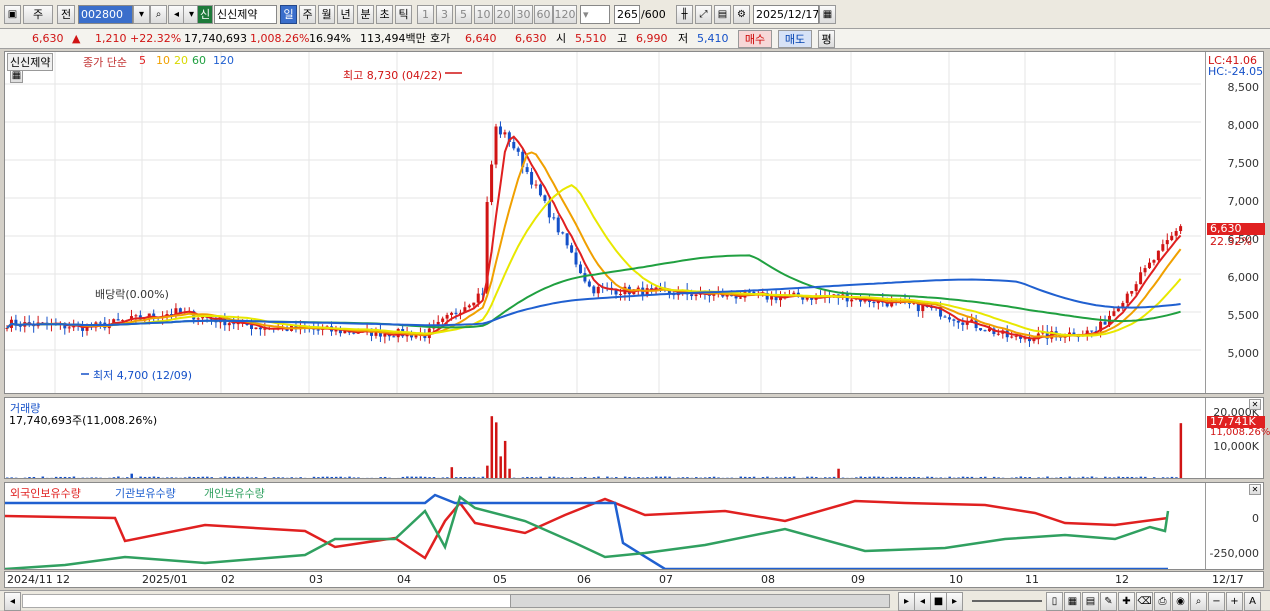  Describe the element at coordinates (141, 14) in the screenshot. I see `code-dropdown-icon: ▾` at that location.